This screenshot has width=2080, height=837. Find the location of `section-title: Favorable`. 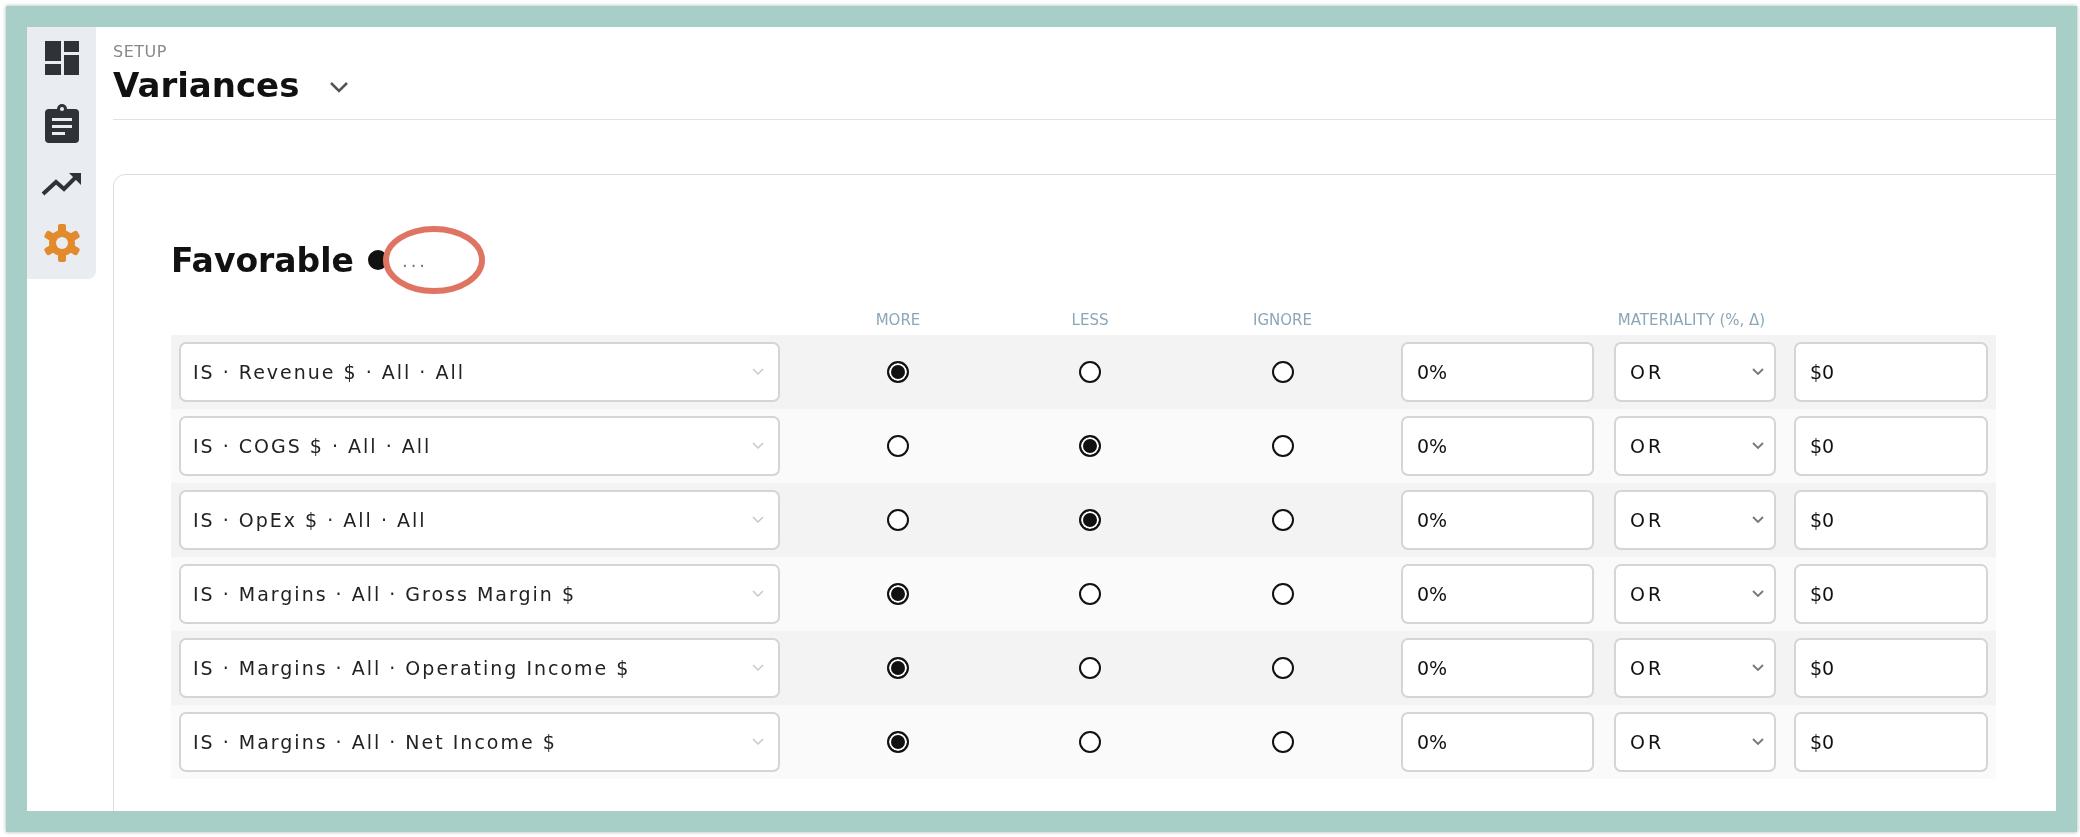

section-title: Favorable is located at coordinates (262, 260).